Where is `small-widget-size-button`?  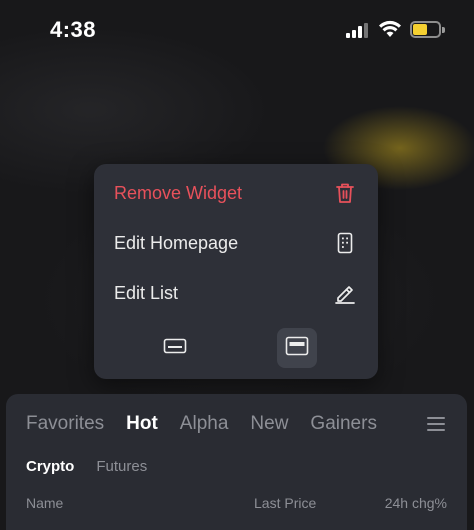 small-widget-size-button is located at coordinates (175, 348).